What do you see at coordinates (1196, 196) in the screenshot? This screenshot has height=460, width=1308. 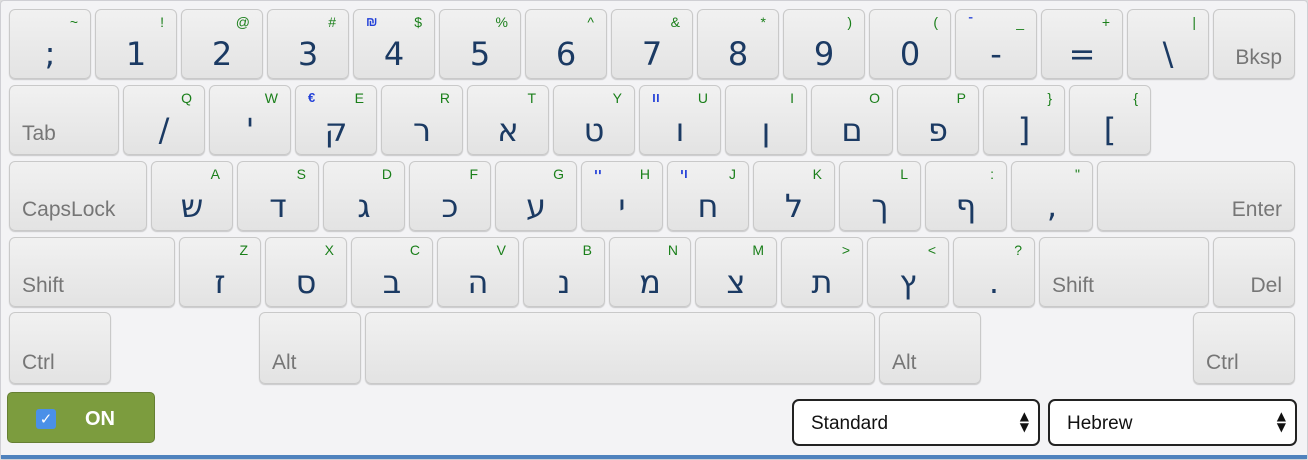 I see `key-enter: Enter` at bounding box center [1196, 196].